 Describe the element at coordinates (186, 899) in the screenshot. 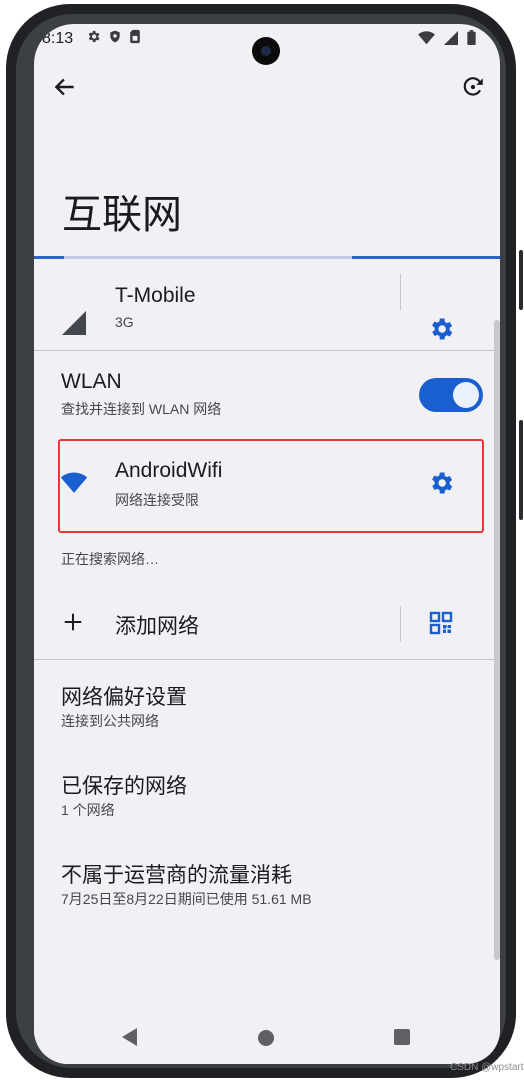

I see `data-usage-subtitle: 7月25日至8月22日期间已使用 51.61 MB` at that location.